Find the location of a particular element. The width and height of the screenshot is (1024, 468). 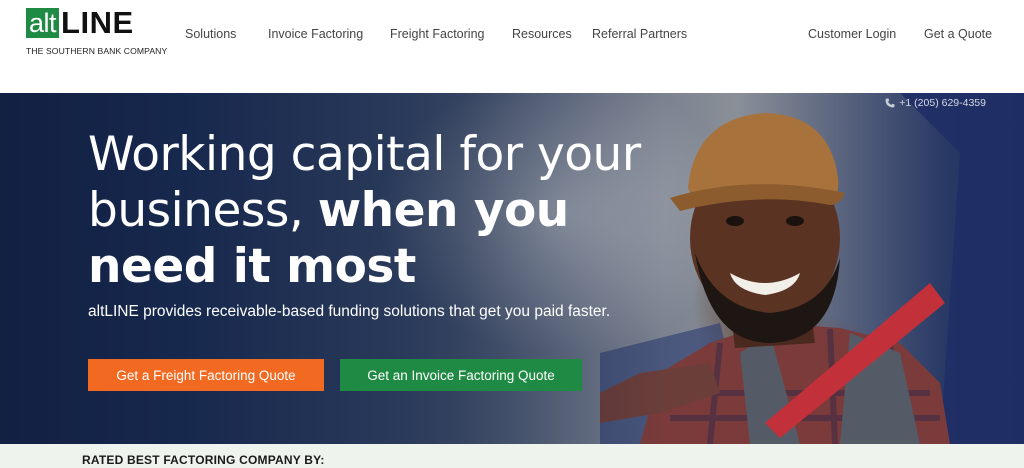

nav-resources: Resources is located at coordinates (542, 34).